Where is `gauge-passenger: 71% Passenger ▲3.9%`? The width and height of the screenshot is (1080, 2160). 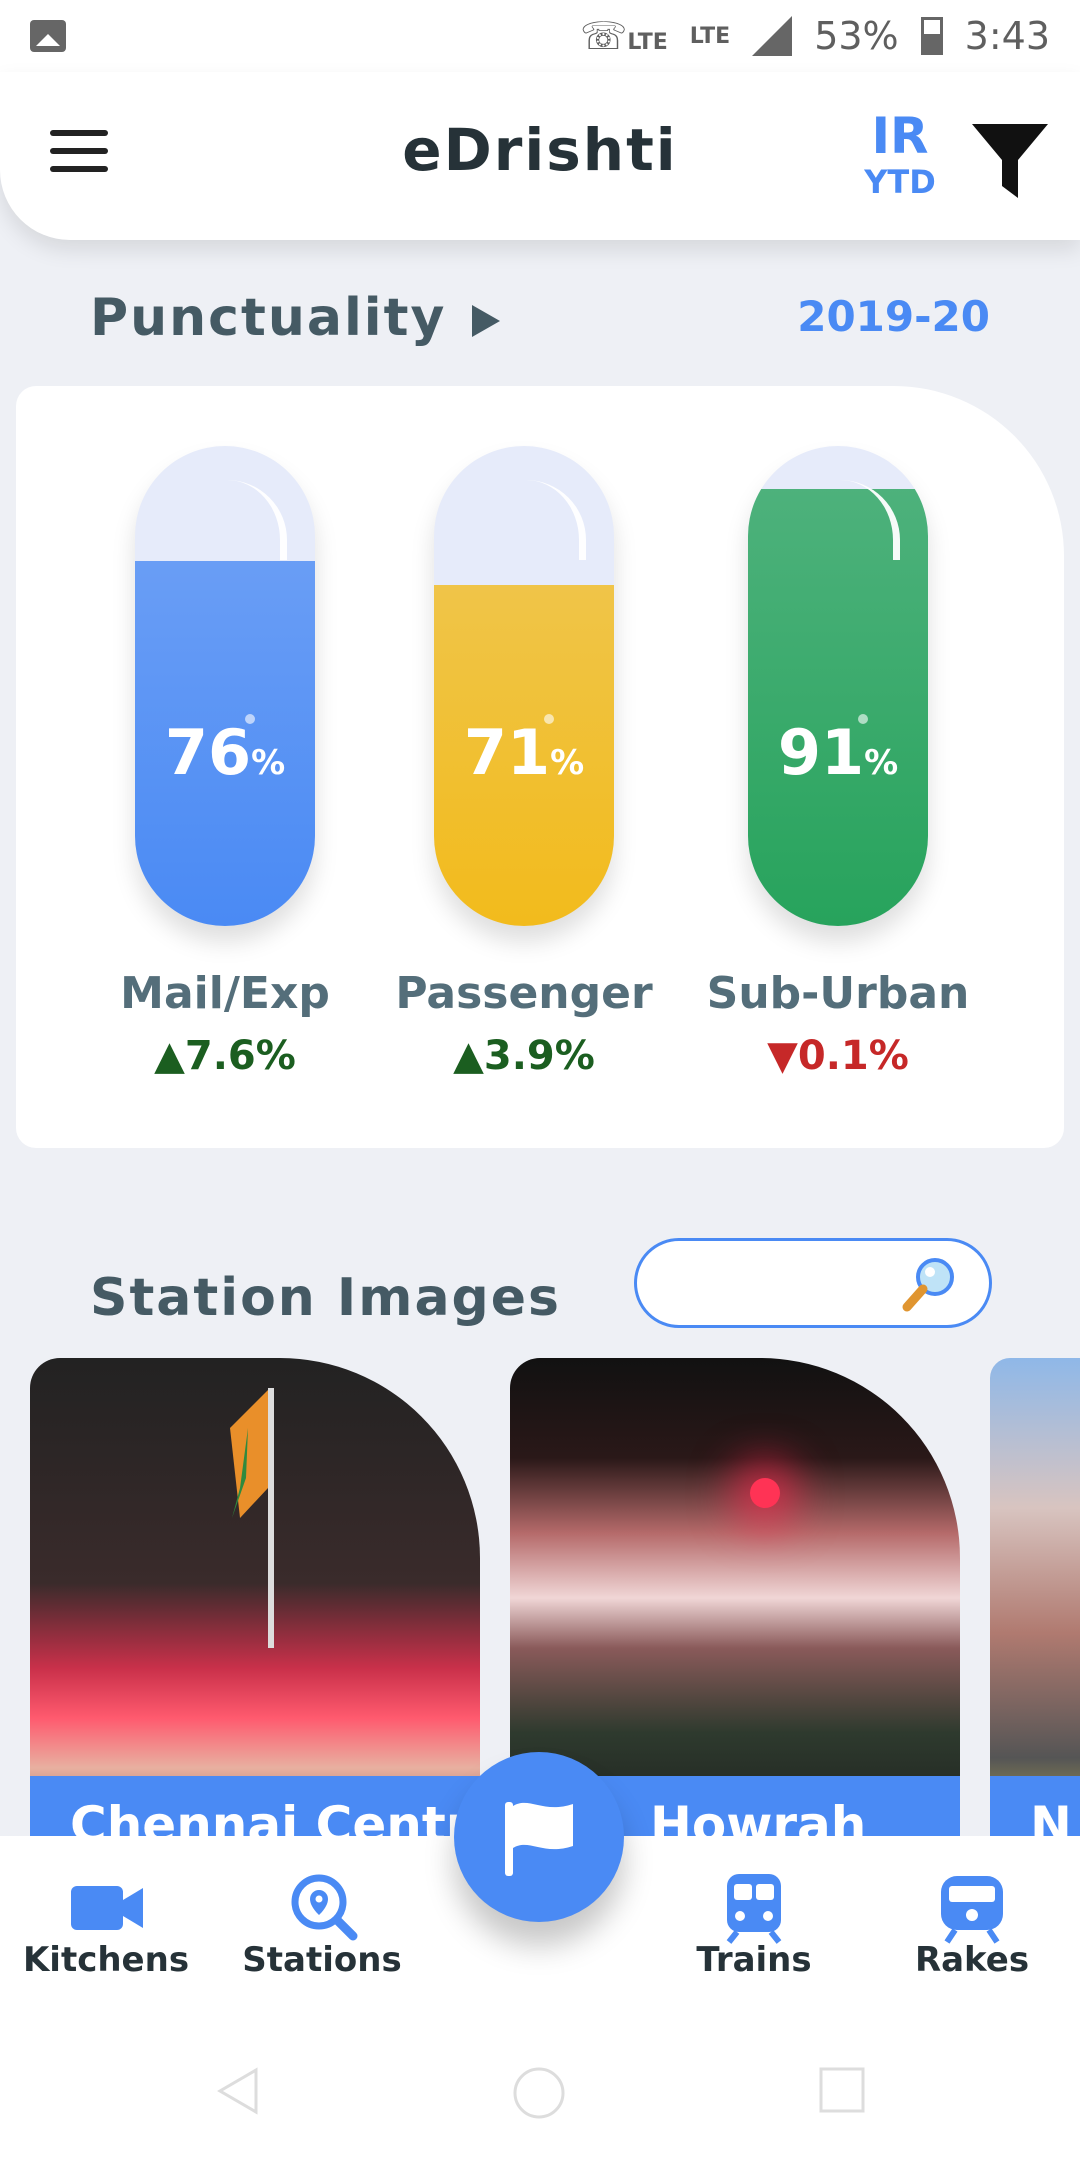 gauge-passenger: 71% Passenger ▲3.9% is located at coordinates (524, 762).